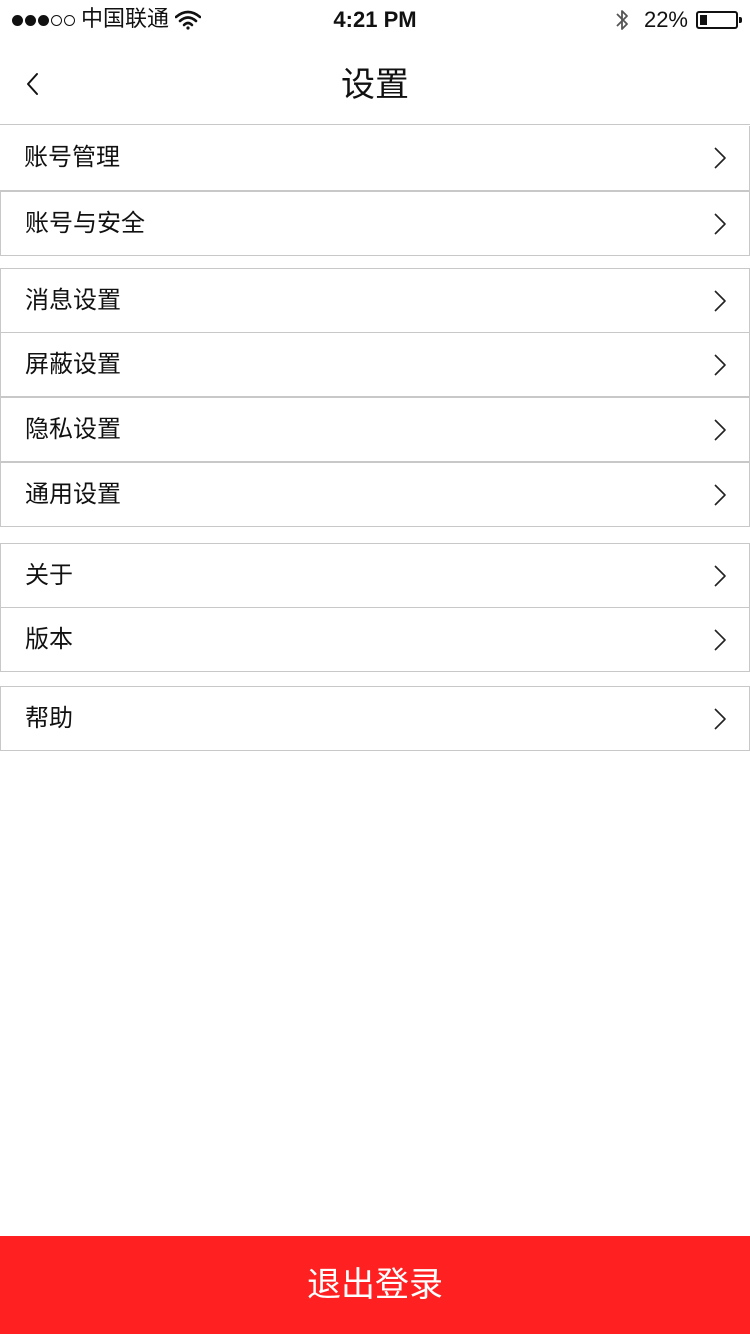 The image size is (750, 1334). I want to click on battery-icon, so click(719, 20).